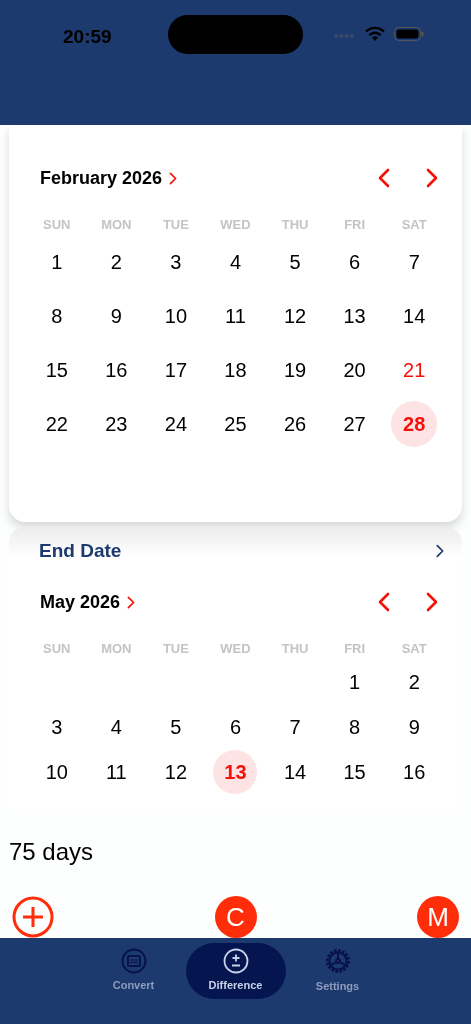  What do you see at coordinates (175, 370) in the screenshot?
I see `calendar-day: 17` at bounding box center [175, 370].